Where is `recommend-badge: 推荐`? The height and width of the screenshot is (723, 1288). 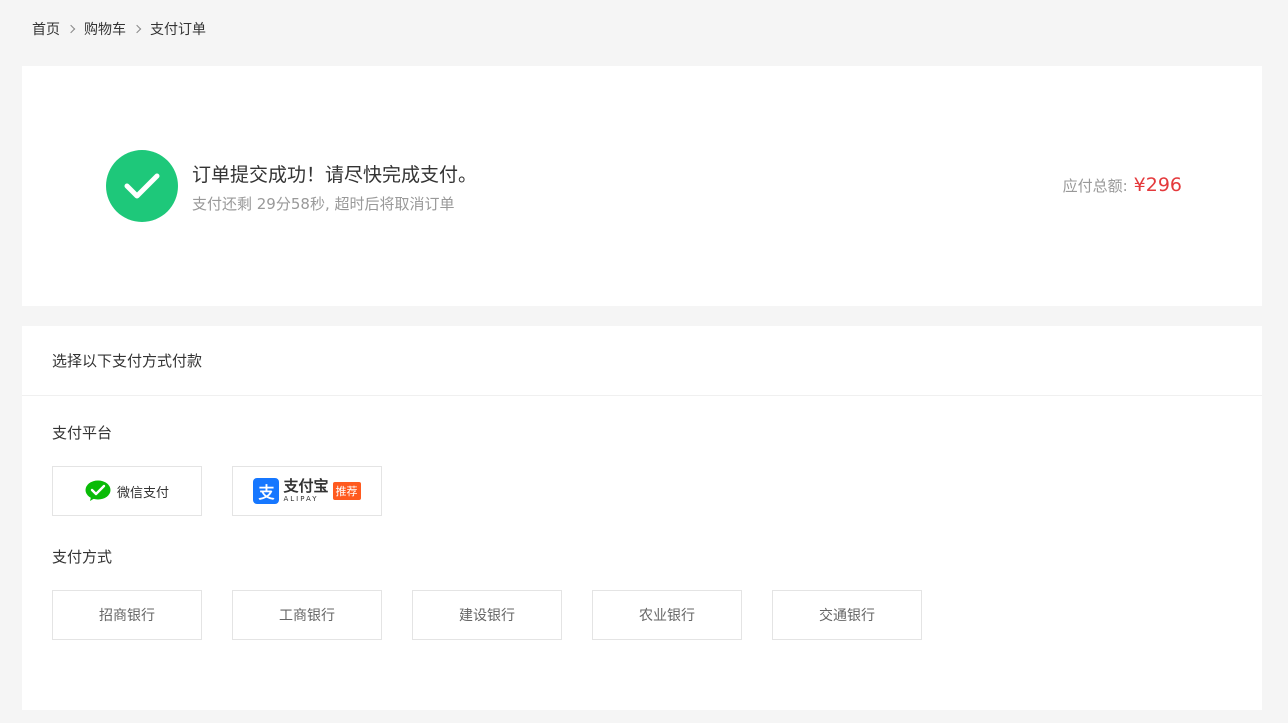 recommend-badge: 推荐 is located at coordinates (346, 491).